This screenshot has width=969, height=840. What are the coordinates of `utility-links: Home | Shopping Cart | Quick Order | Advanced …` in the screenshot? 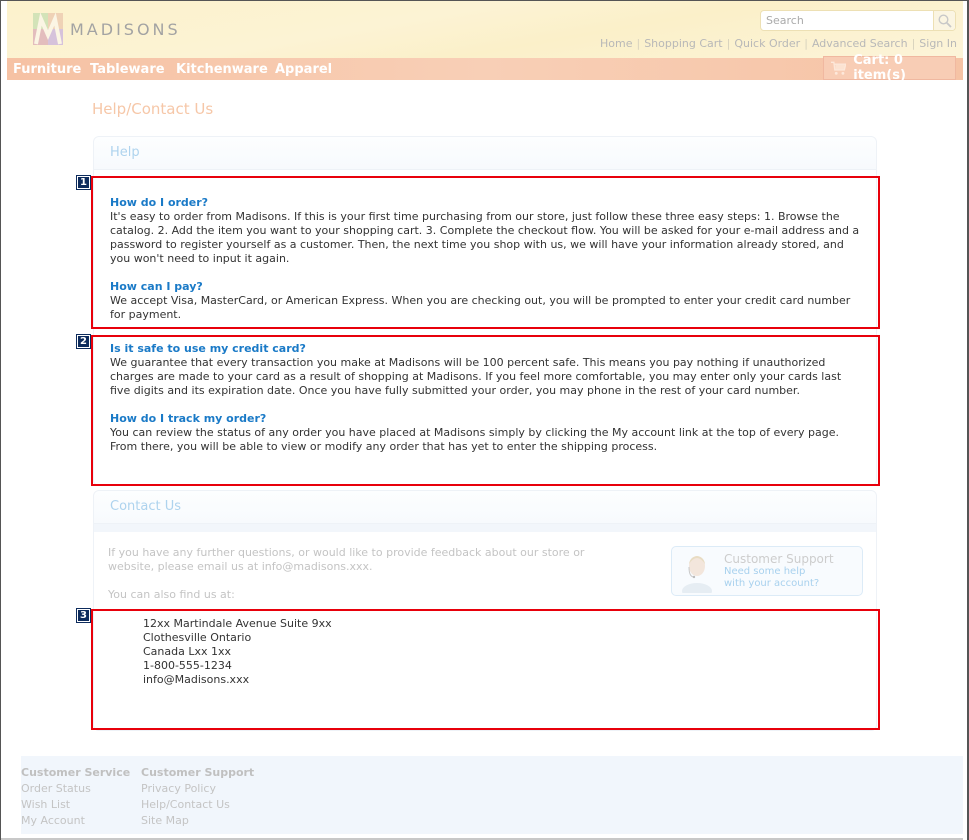 It's located at (778, 43).